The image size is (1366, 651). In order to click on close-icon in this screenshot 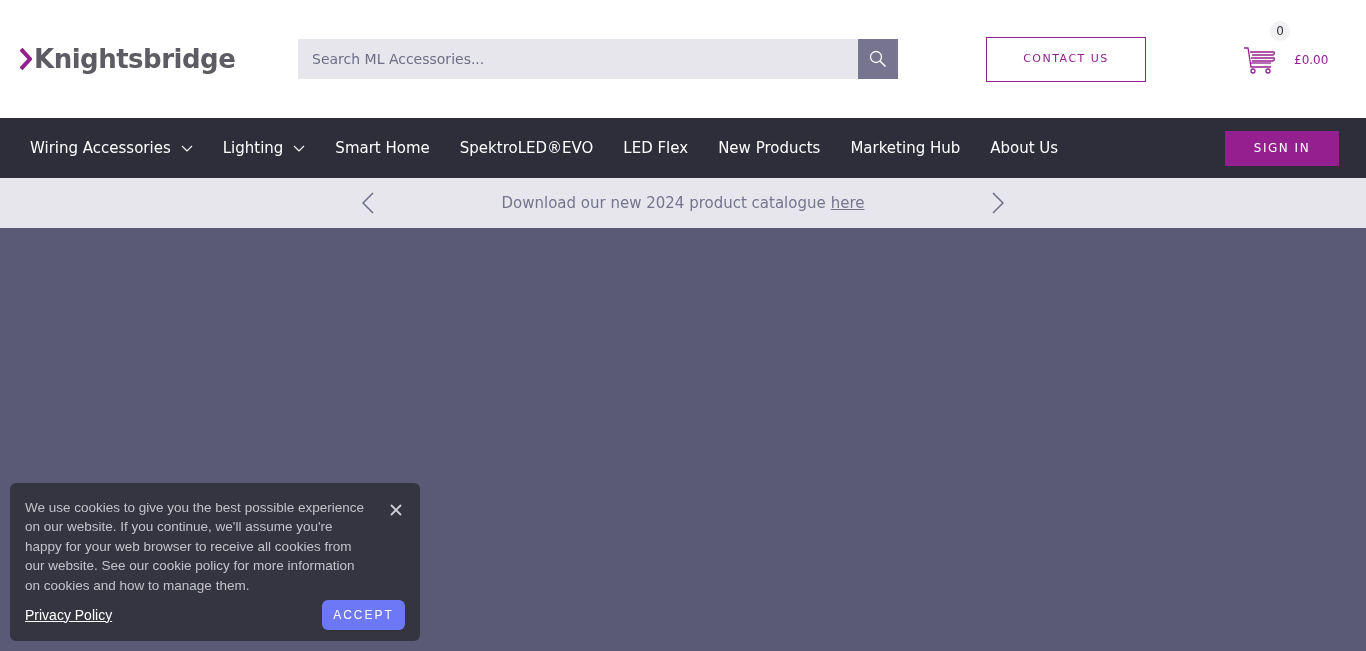, I will do `click(396, 510)`.